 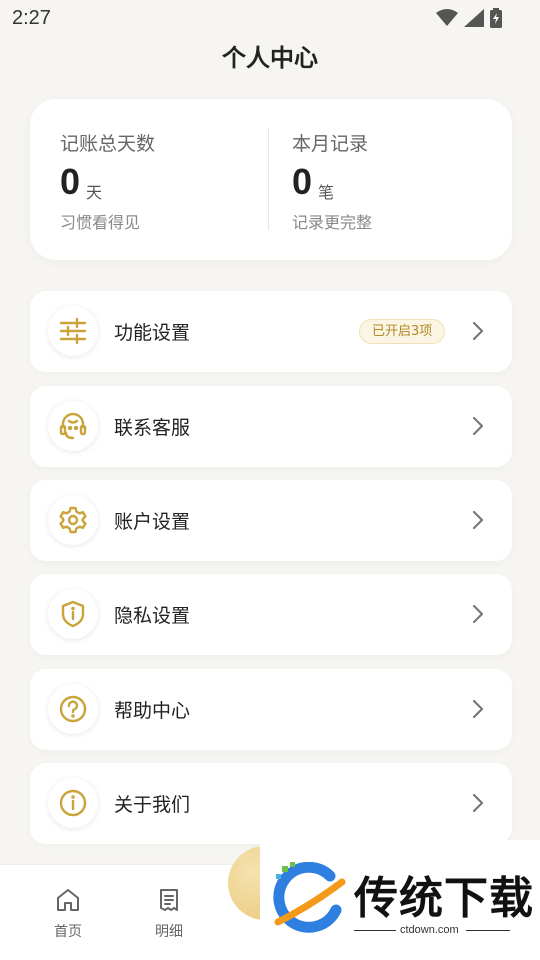 What do you see at coordinates (375, 930) in the screenshot?
I see `watermark-rule-left` at bounding box center [375, 930].